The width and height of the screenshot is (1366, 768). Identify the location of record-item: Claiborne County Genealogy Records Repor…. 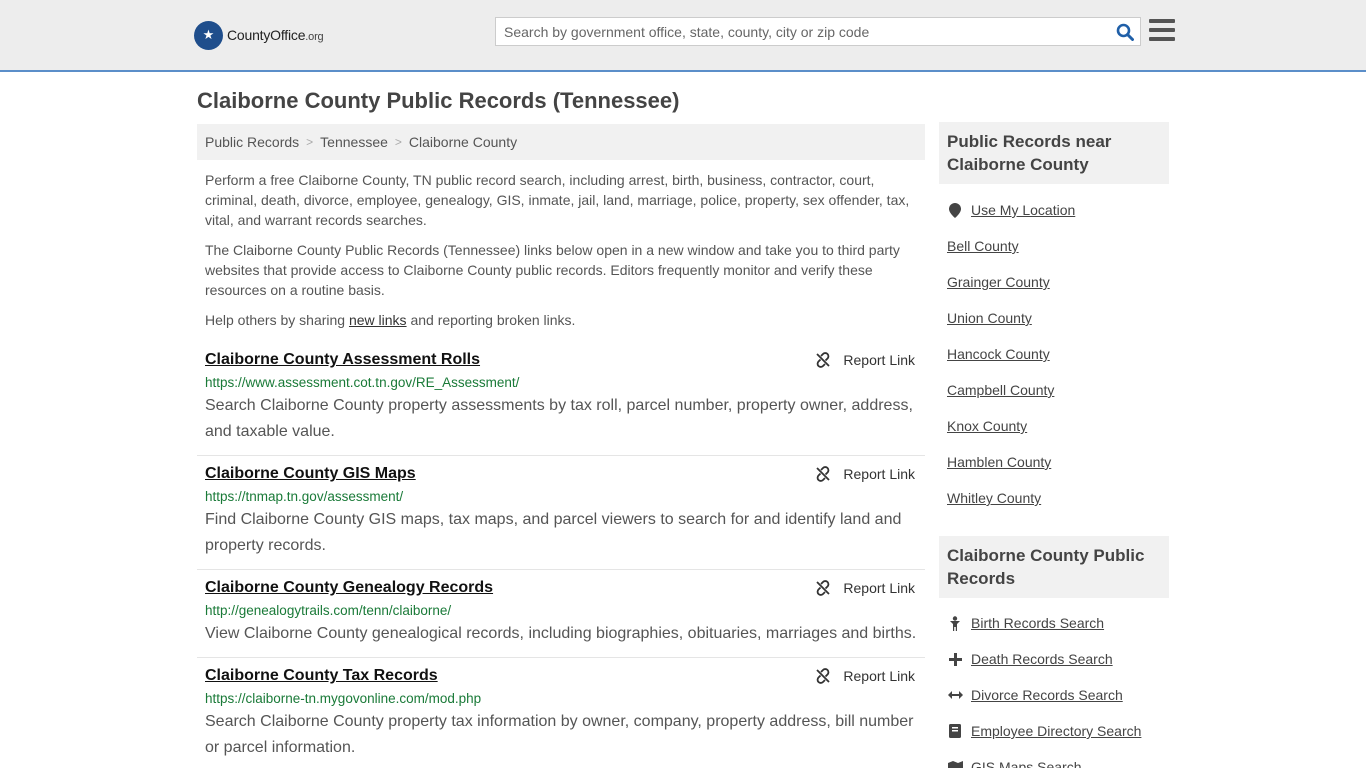
(561, 614).